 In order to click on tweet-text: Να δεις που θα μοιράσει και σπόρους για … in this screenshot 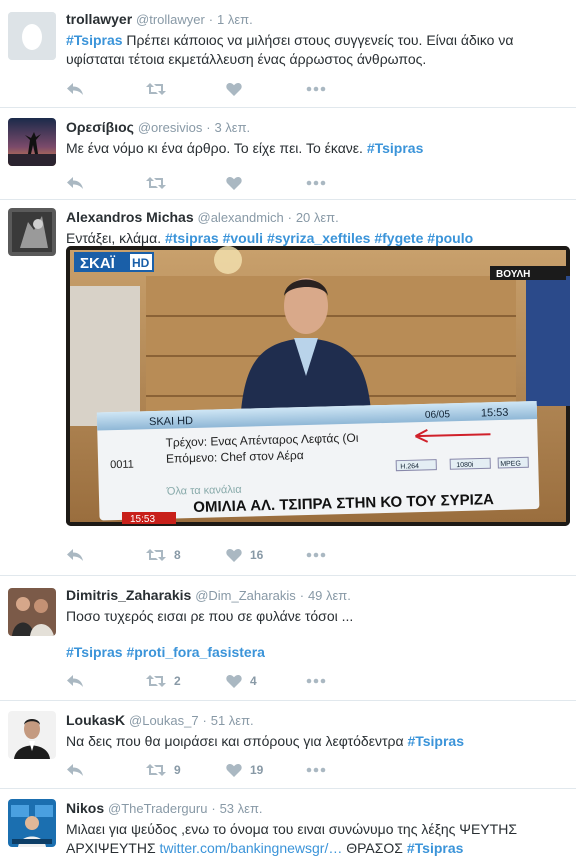, I will do `click(317, 741)`.